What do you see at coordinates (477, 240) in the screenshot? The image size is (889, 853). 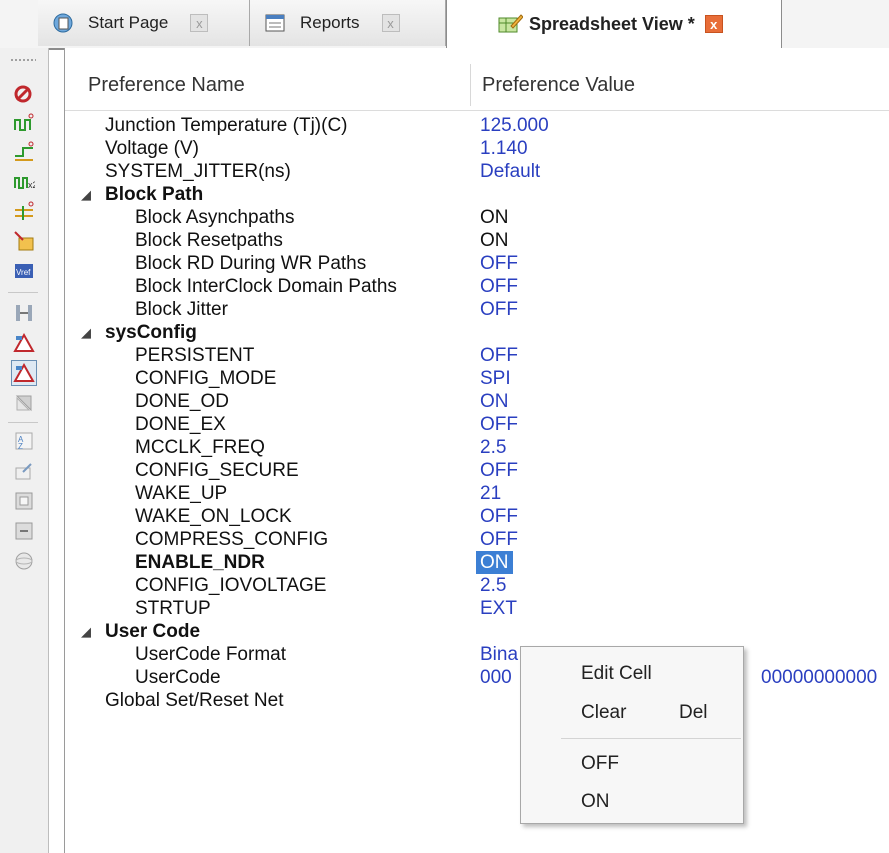 I see `table-row: Block Resetpaths ON` at bounding box center [477, 240].